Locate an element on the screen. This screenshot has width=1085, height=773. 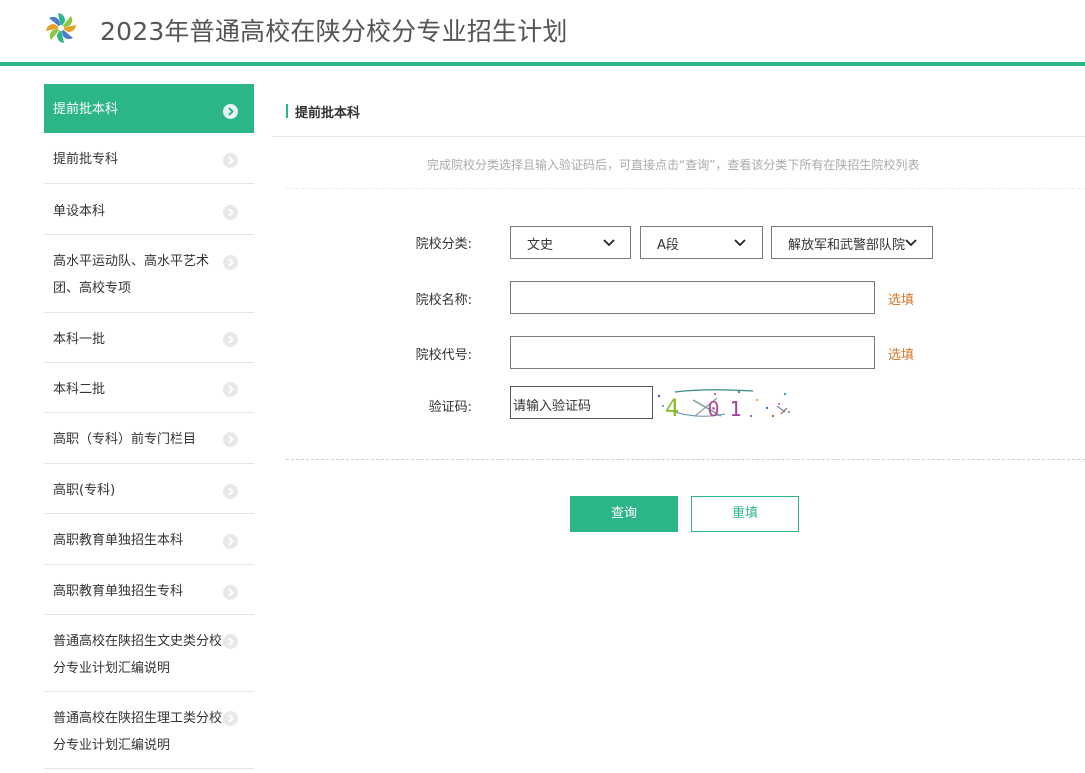
sidebar-item-gaoshuiping: 高水平运动队、高水平艺术团、高校专项 is located at coordinates (149, 274).